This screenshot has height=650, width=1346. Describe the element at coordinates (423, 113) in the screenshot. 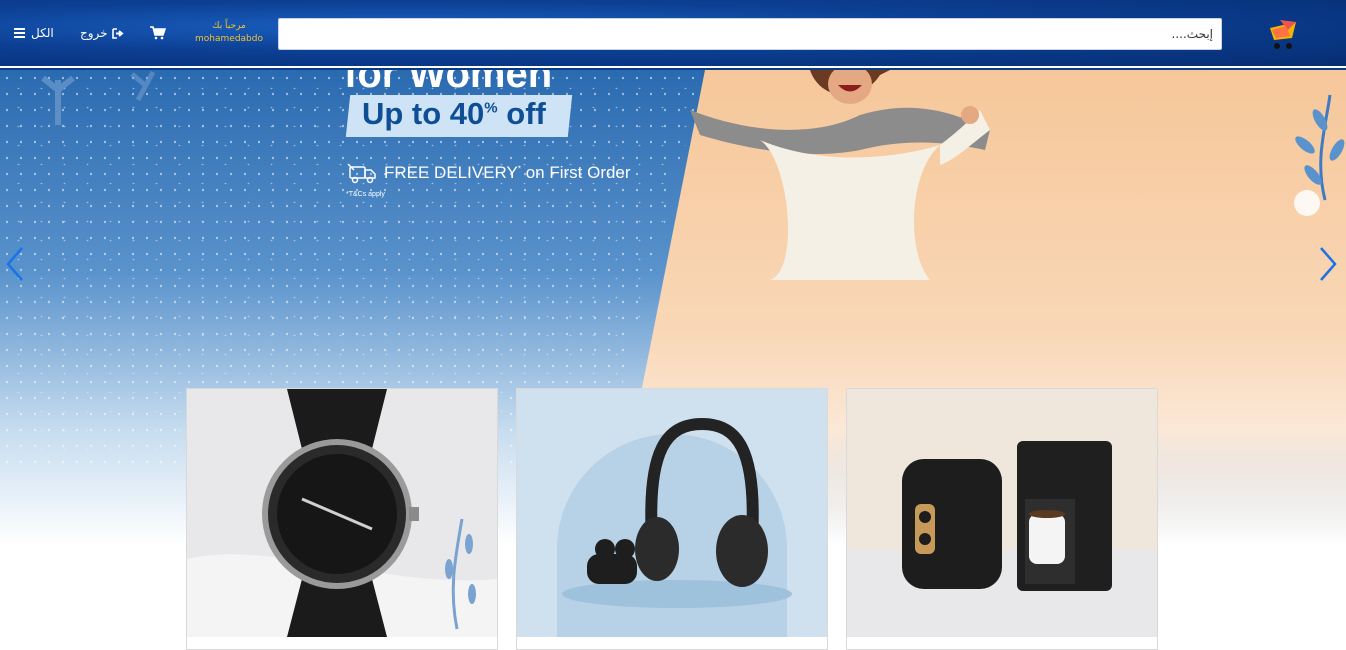

I see `offer-prefix: Up to 40` at that location.